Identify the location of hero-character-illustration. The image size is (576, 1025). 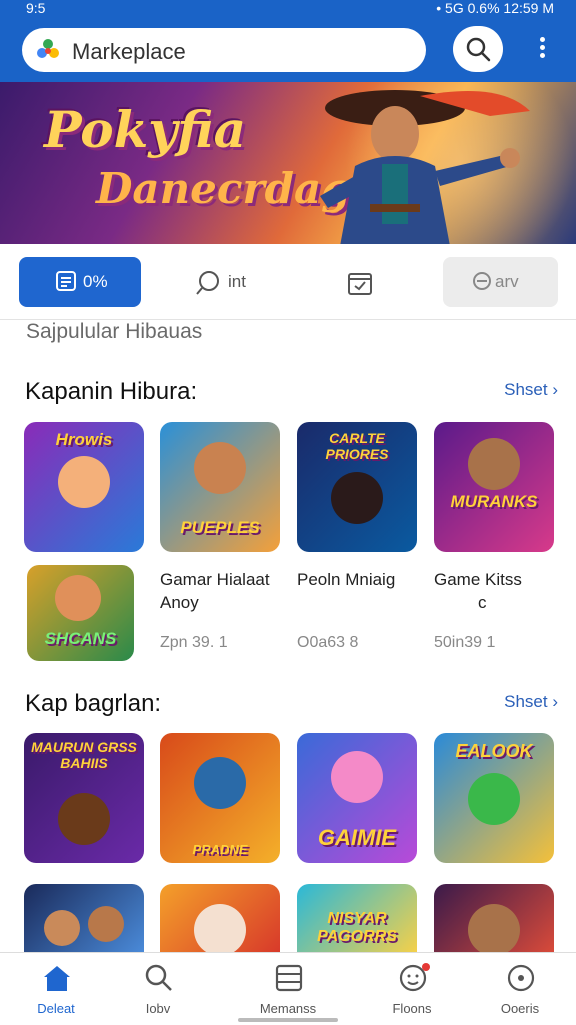
(425, 167).